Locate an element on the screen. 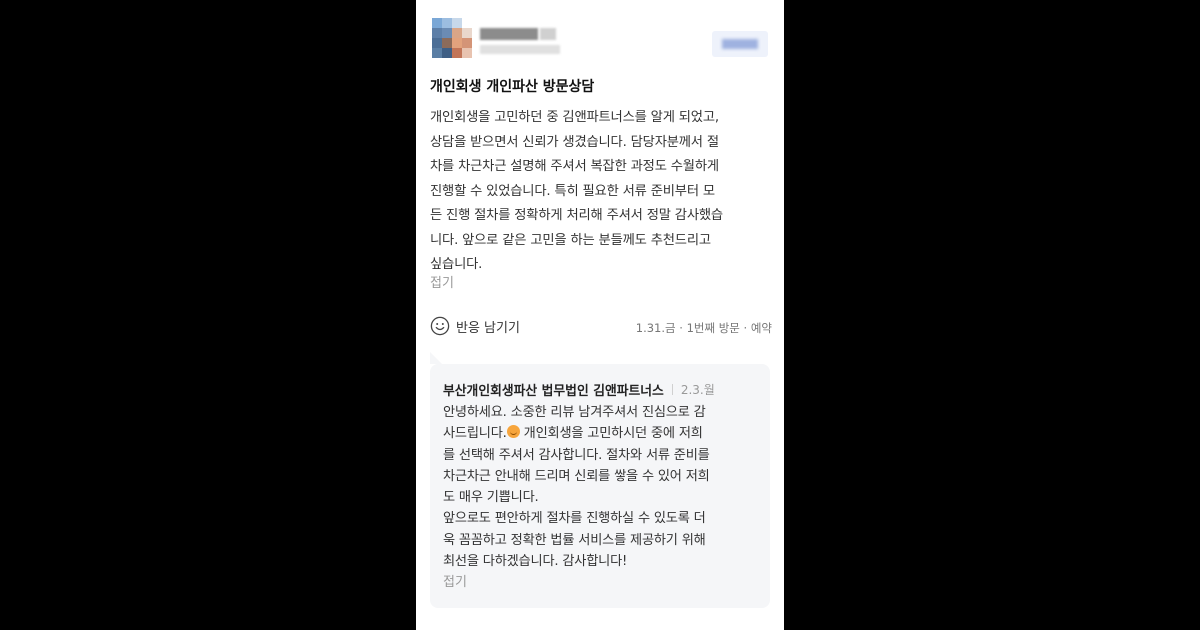  reply-author-name: 부산개인회생파산 법무법인 김앤파트너스 is located at coordinates (553, 391).